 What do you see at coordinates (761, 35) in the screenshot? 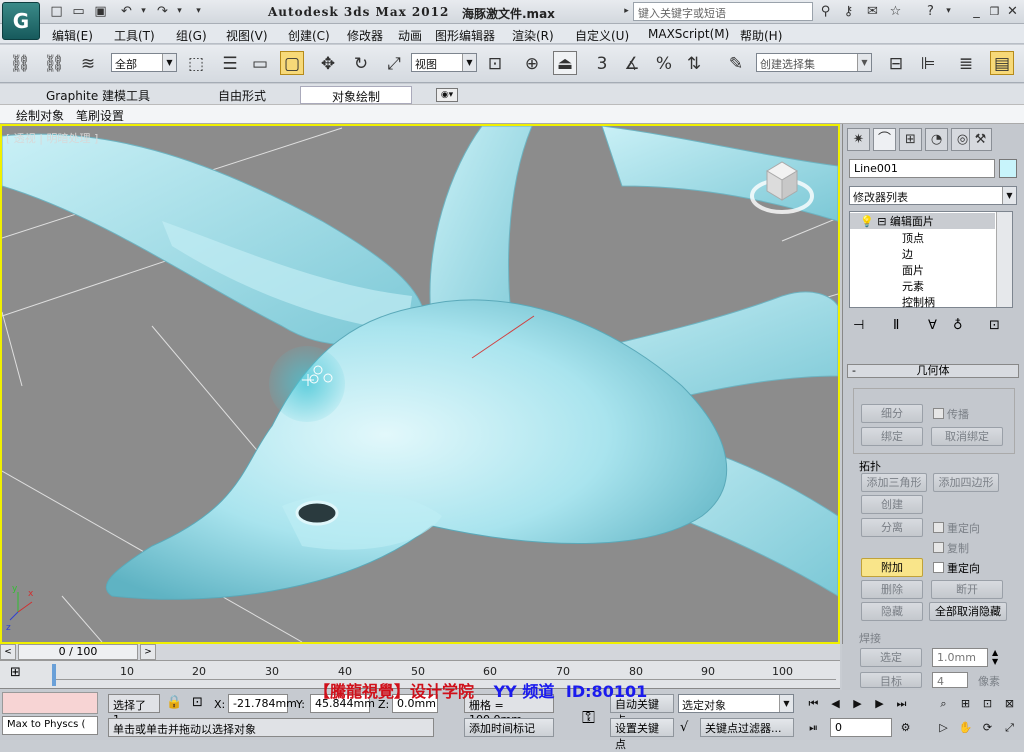
I see `menu-help: 帮助(H)` at bounding box center [761, 35].